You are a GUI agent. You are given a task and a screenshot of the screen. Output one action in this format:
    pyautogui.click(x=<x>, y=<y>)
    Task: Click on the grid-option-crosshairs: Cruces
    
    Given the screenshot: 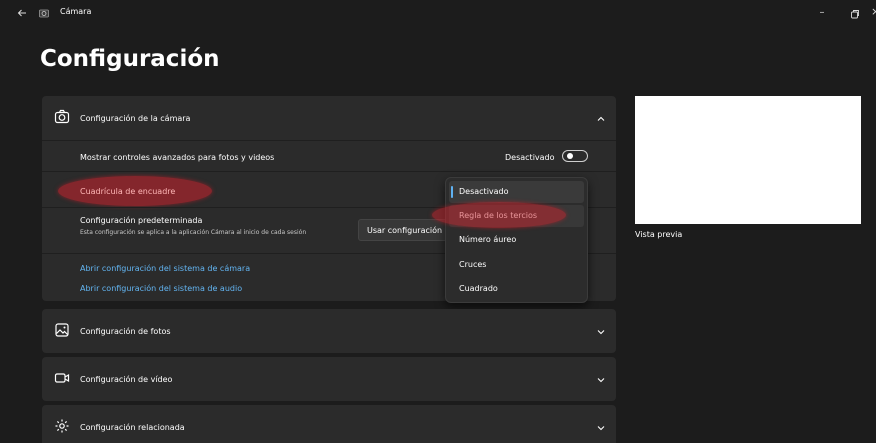 What is the action you would take?
    pyautogui.click(x=516, y=265)
    